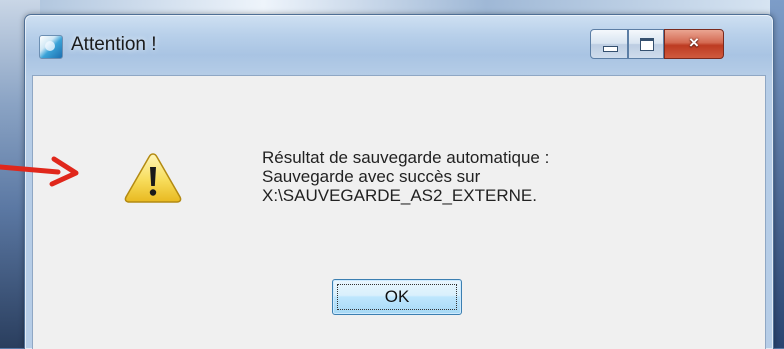  I want to click on warning-icon, so click(153, 178).